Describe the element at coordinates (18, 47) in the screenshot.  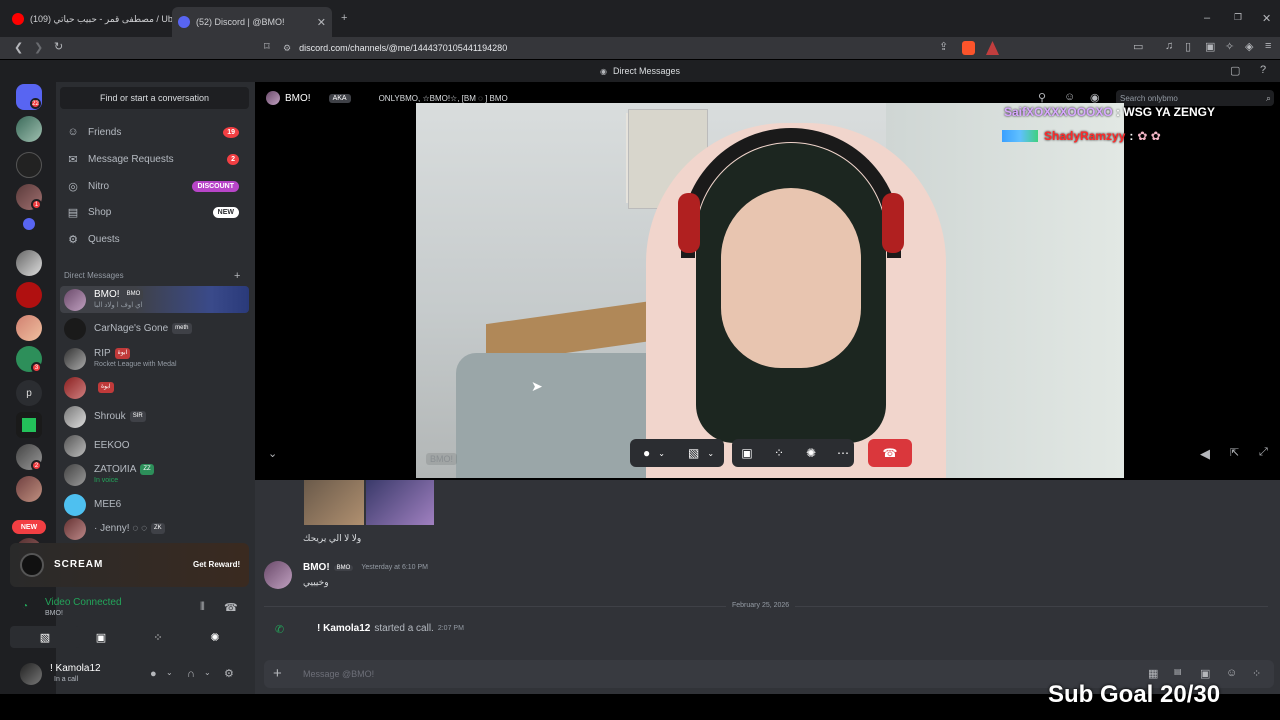
I see `back-icon: ❮` at that location.